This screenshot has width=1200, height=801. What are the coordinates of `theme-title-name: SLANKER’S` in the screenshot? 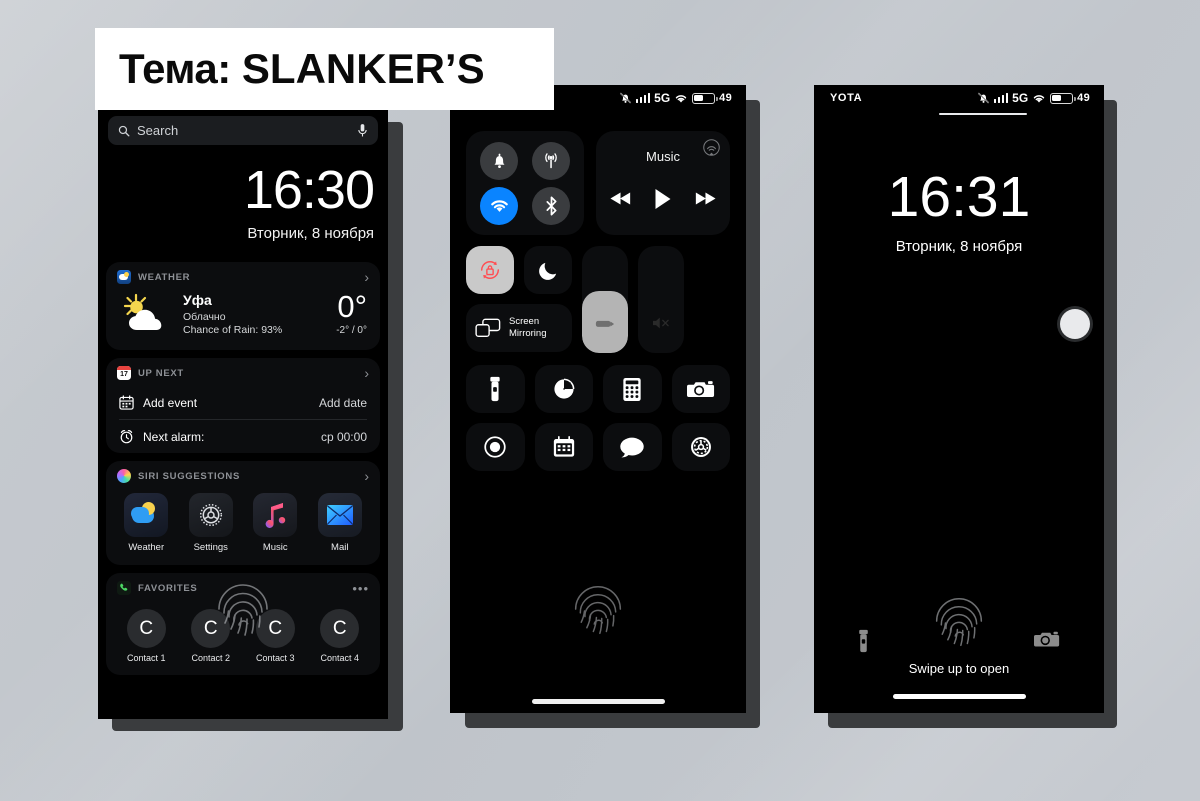 It's located at (363, 68).